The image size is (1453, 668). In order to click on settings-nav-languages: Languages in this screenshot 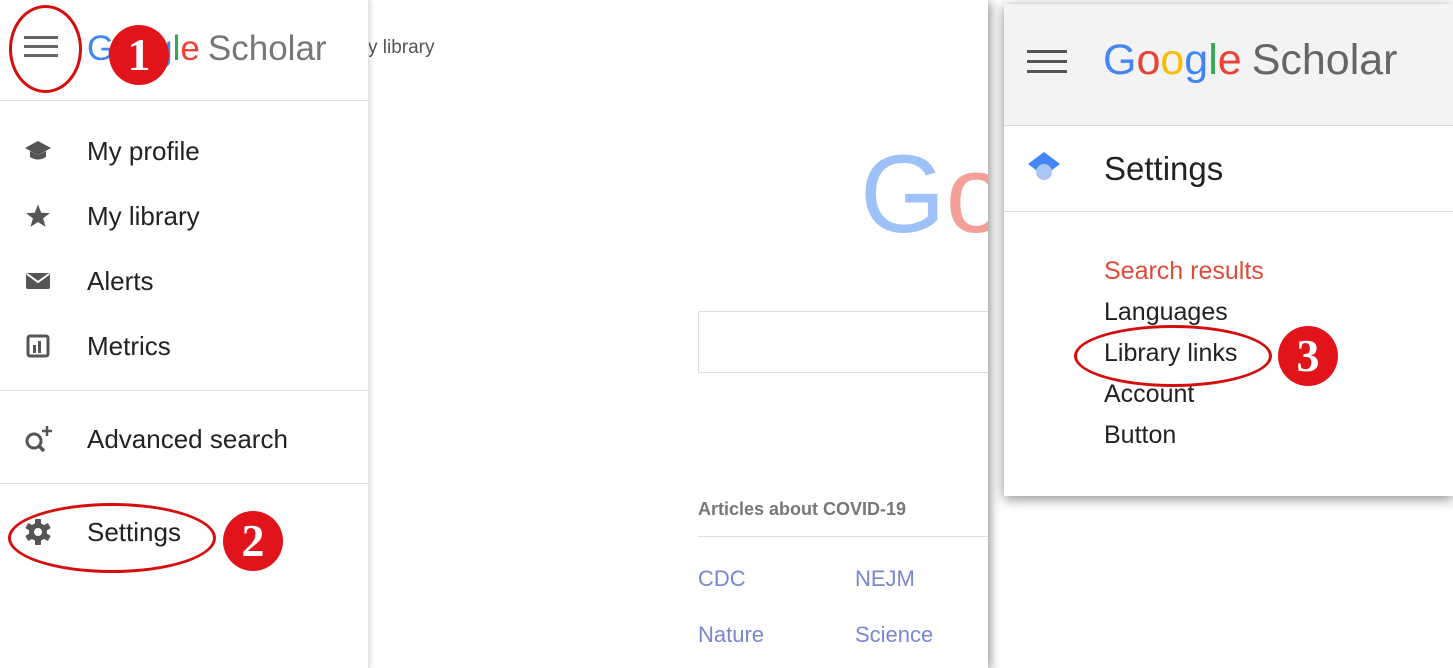, I will do `click(1166, 312)`.